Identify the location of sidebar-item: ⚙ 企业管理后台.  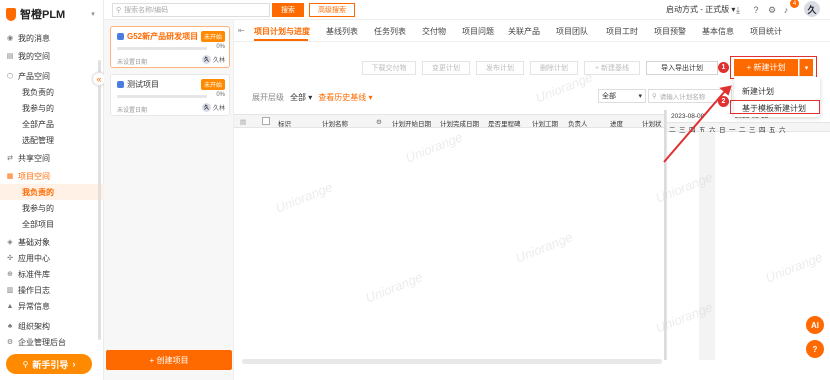
(52, 342).